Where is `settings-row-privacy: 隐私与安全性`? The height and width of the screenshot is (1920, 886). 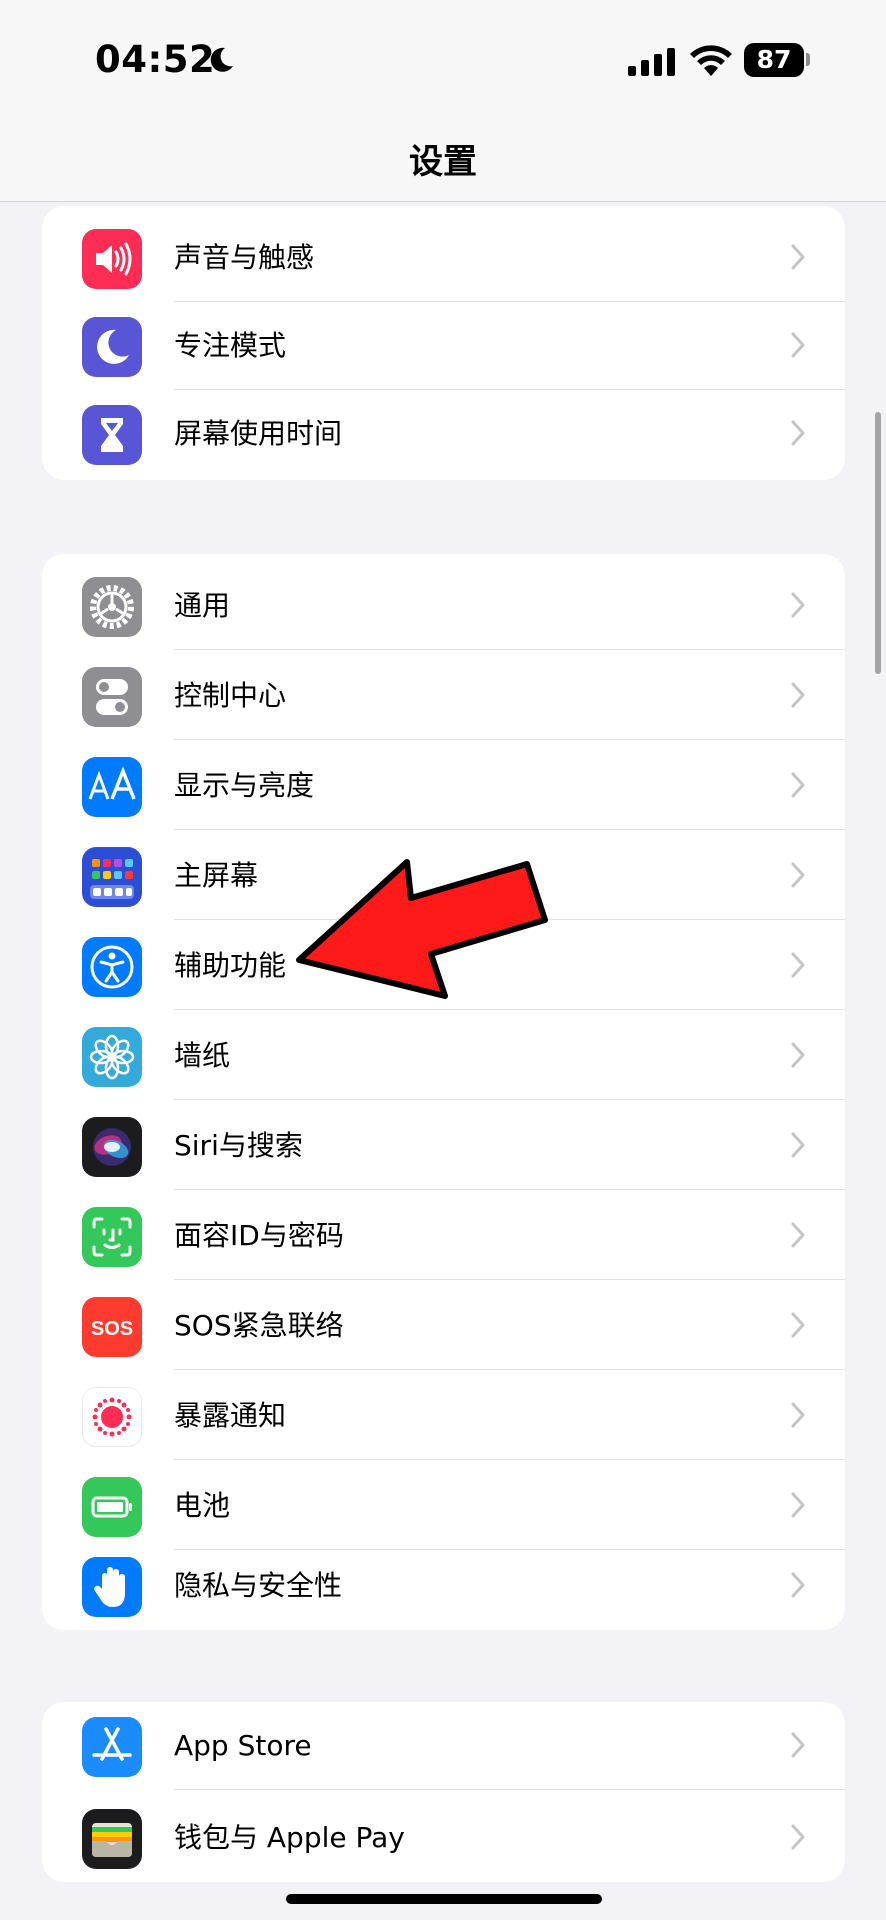
settings-row-privacy: 隐私与安全性 is located at coordinates (443, 1586).